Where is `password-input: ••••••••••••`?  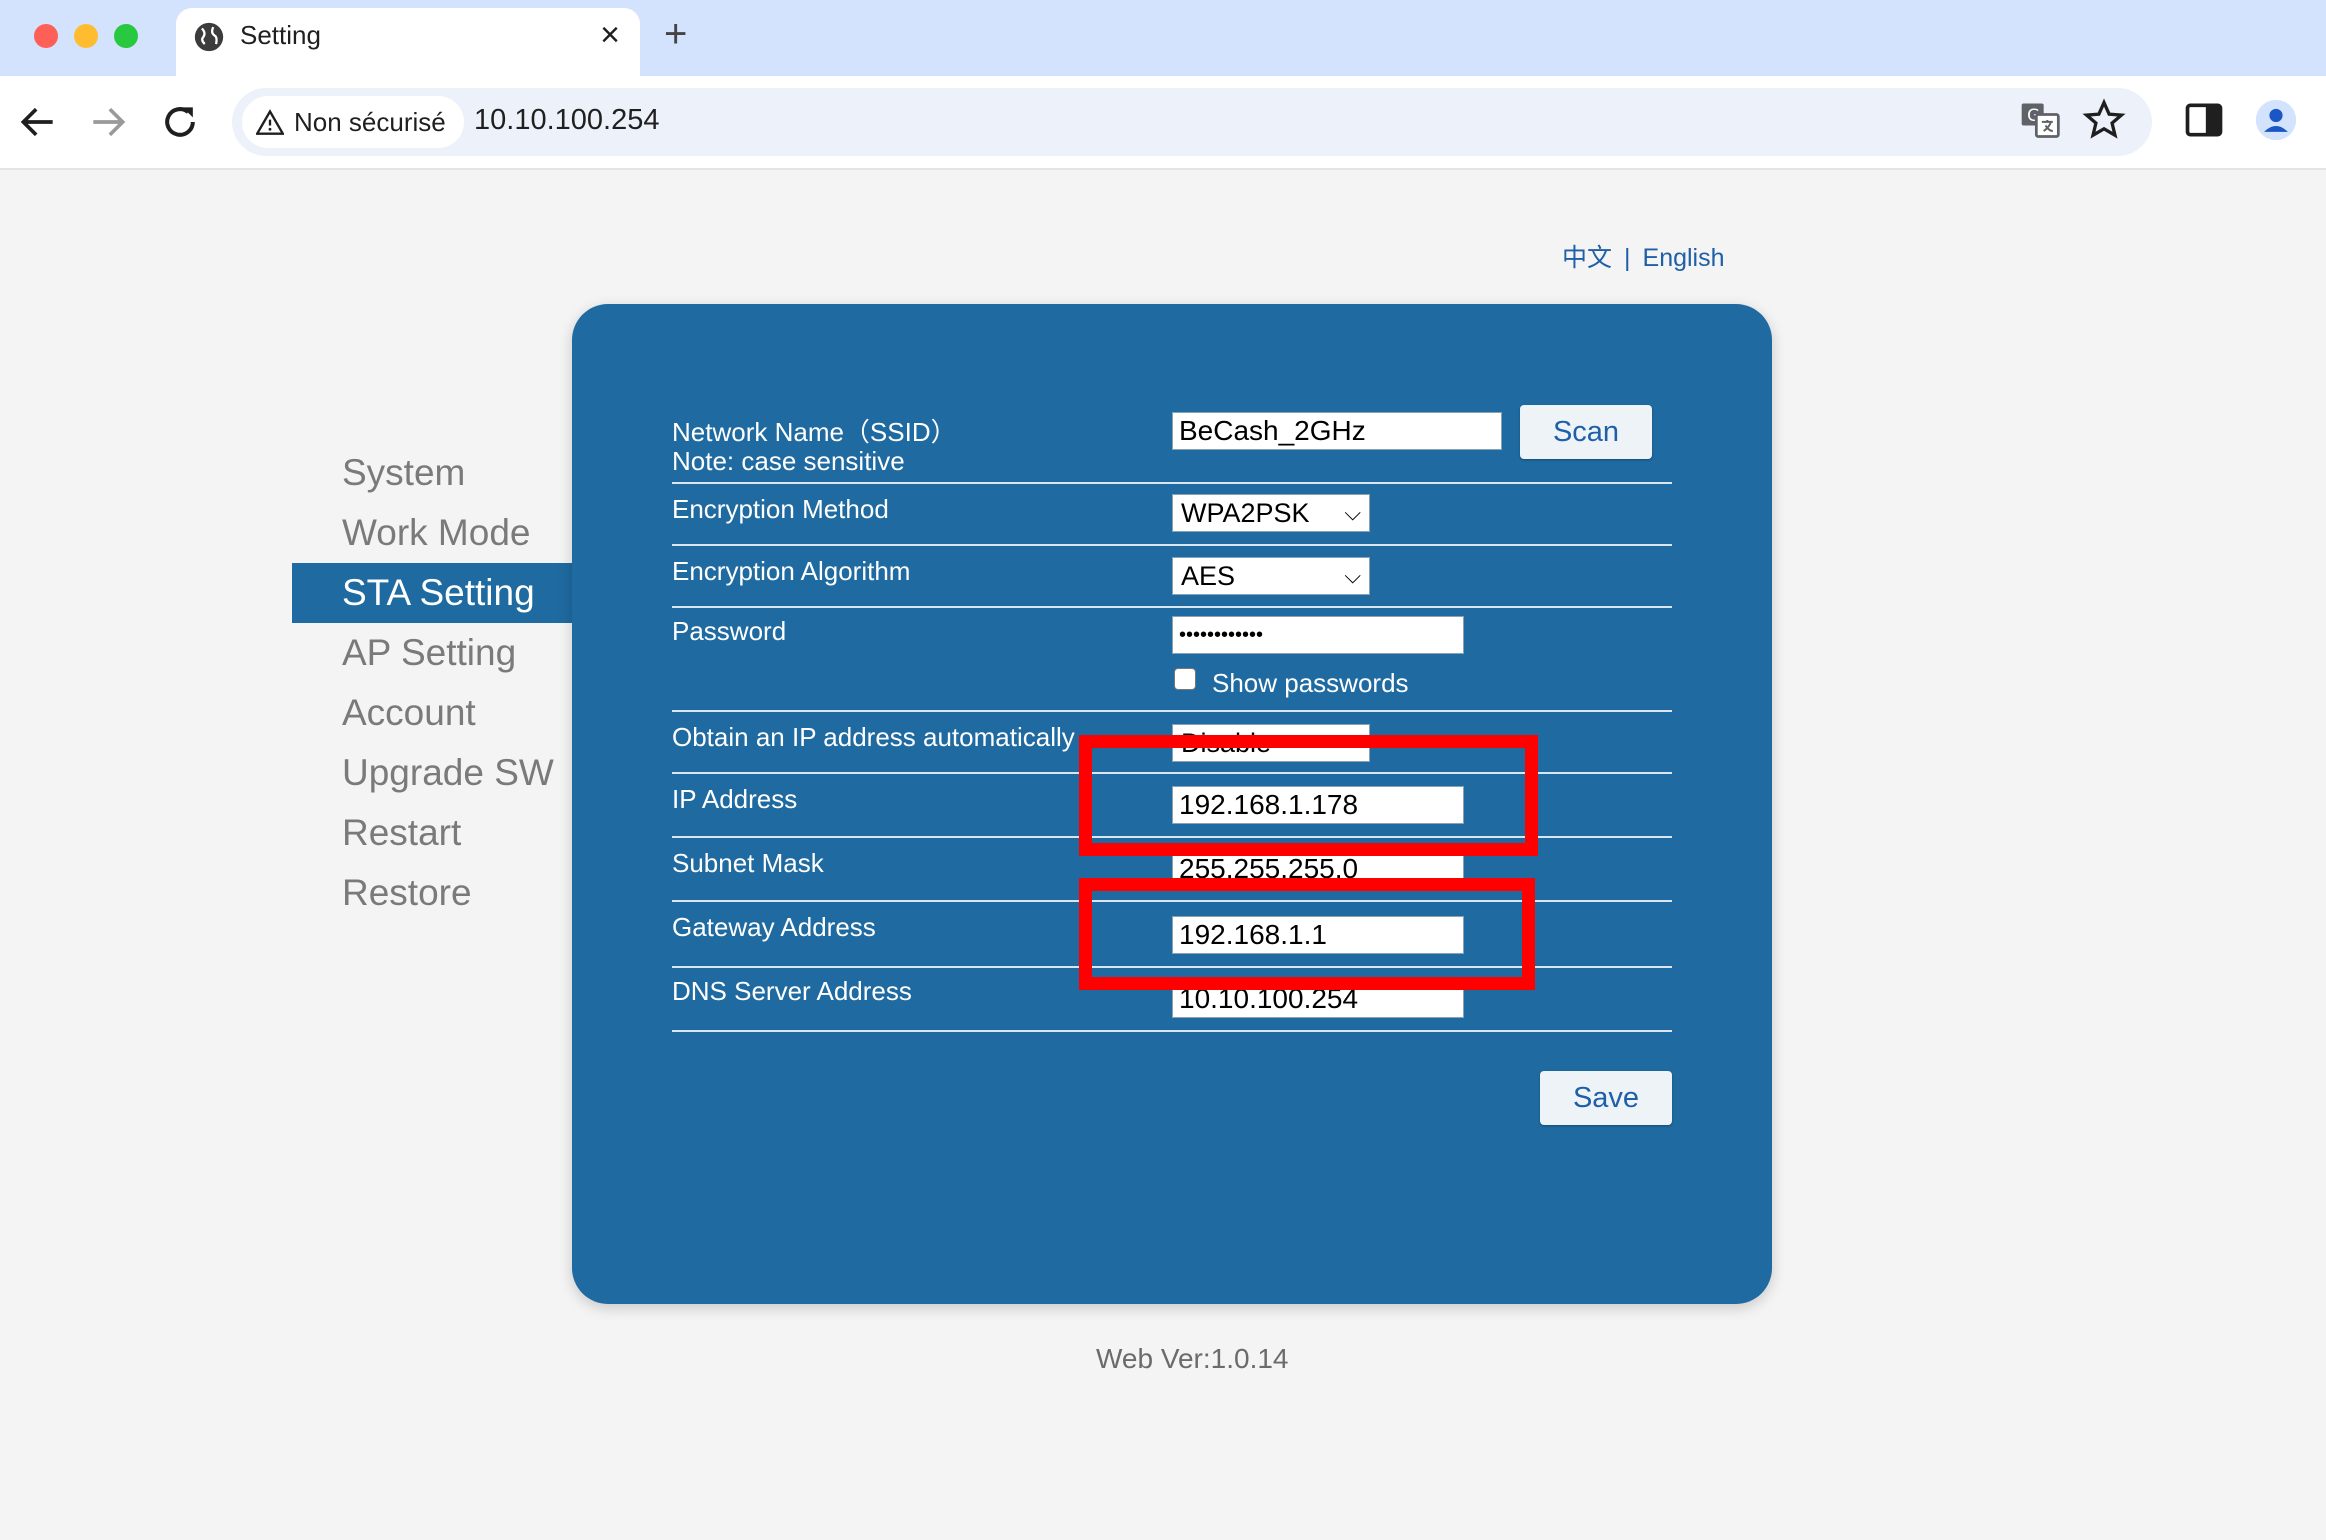
password-input: •••••••••••• is located at coordinates (1318, 635).